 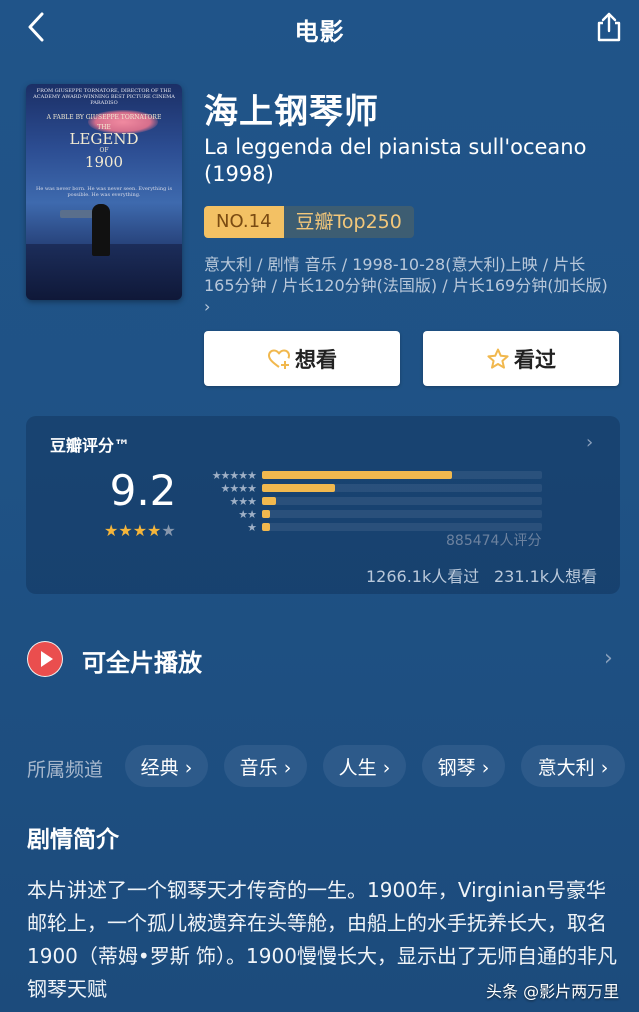 I want to click on stars-full: ★★★★, so click(x=133, y=530).